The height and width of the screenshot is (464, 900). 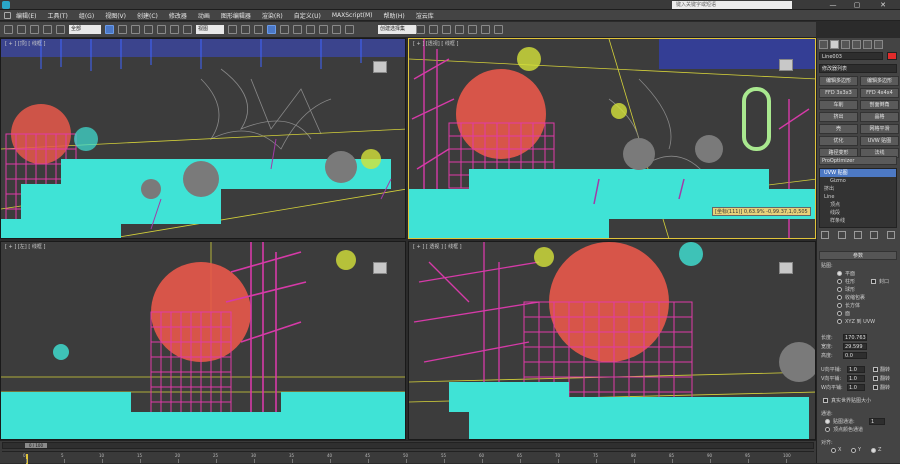 What do you see at coordinates (841, 235) in the screenshot?
I see `show-end-result-icon` at bounding box center [841, 235].